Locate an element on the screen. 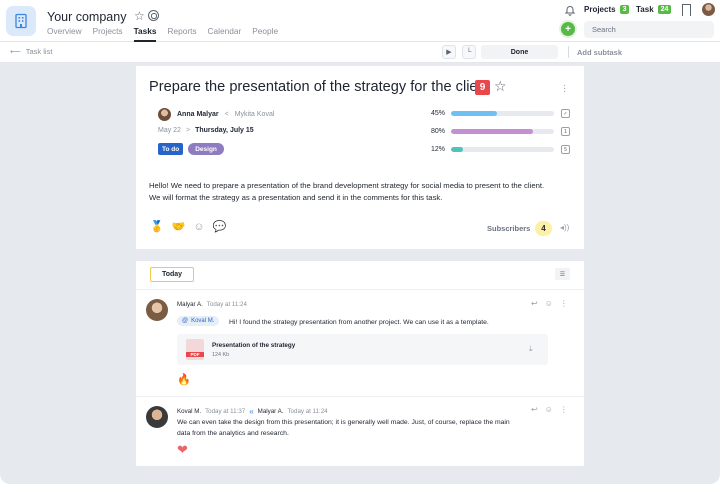 The image size is (720, 484). search-input is located at coordinates (649, 29).